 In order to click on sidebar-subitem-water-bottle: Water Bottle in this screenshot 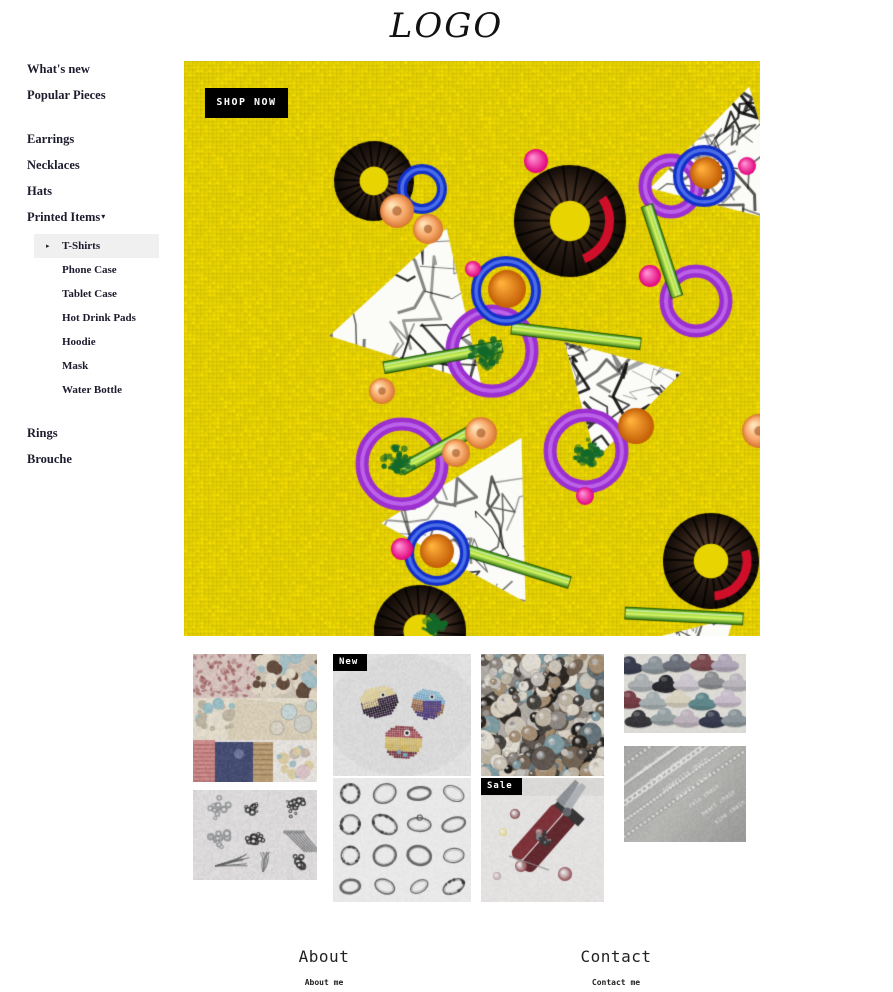, I will do `click(96, 390)`.